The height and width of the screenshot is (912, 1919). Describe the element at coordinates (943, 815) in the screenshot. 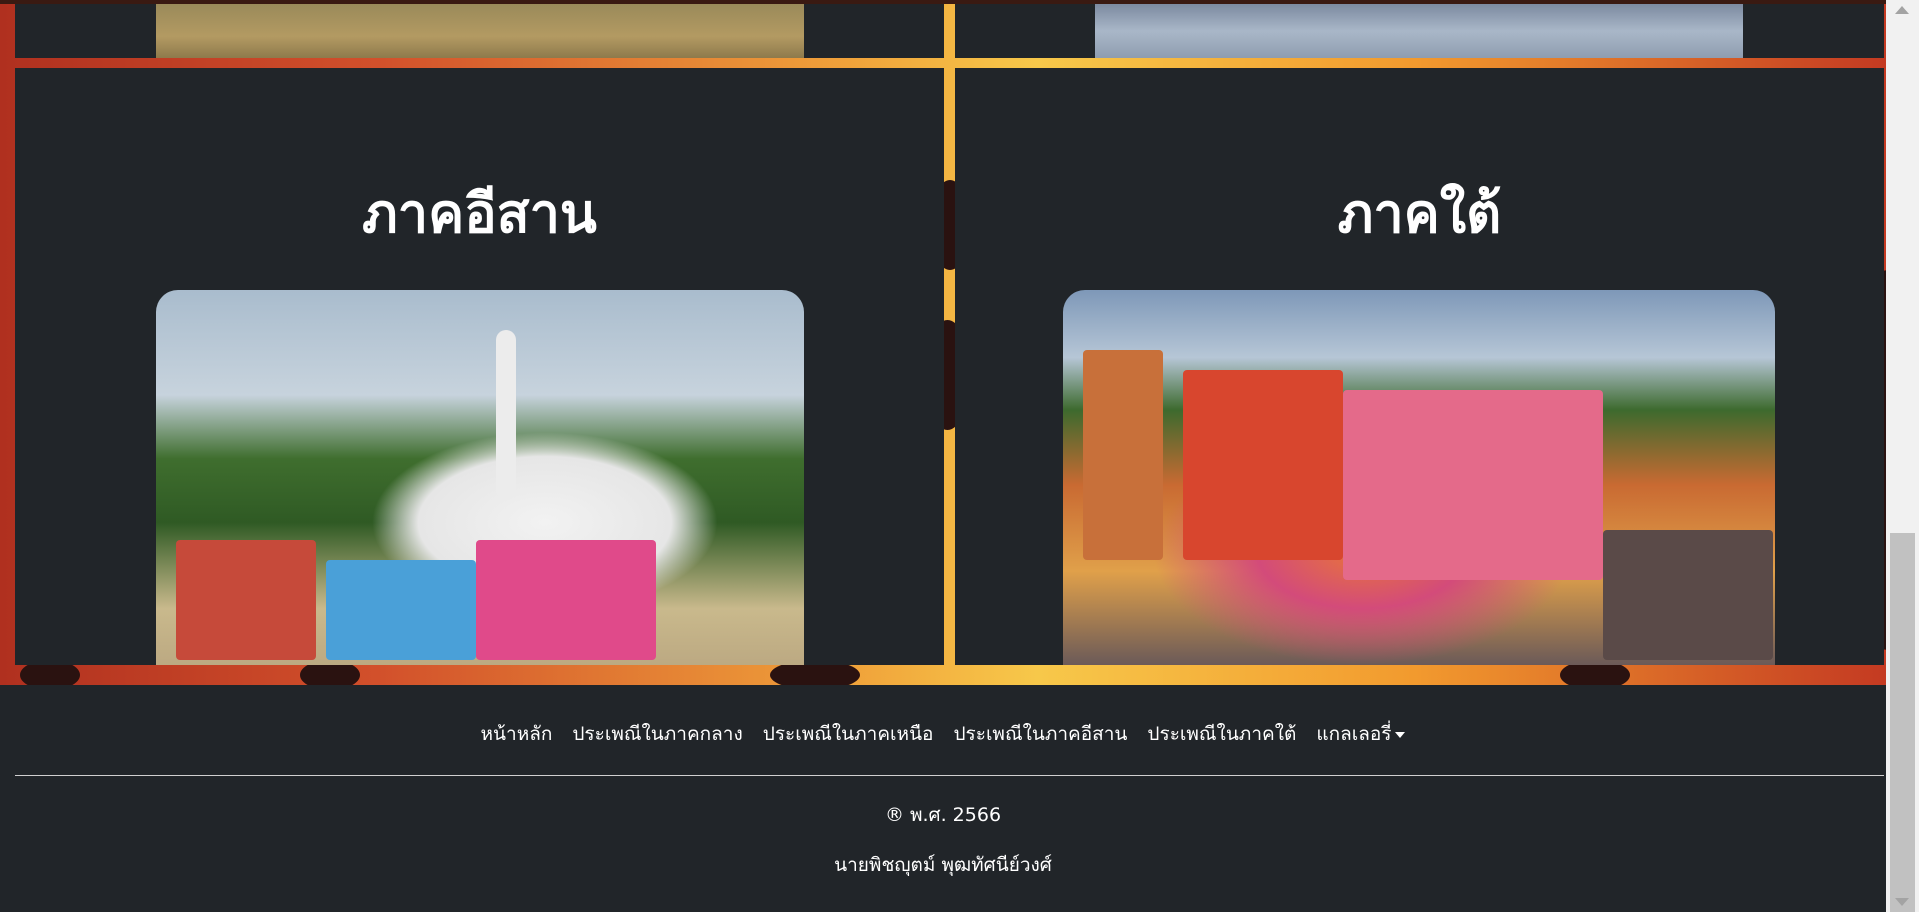

I see `copyright: ® พ.ศ. 2566` at that location.